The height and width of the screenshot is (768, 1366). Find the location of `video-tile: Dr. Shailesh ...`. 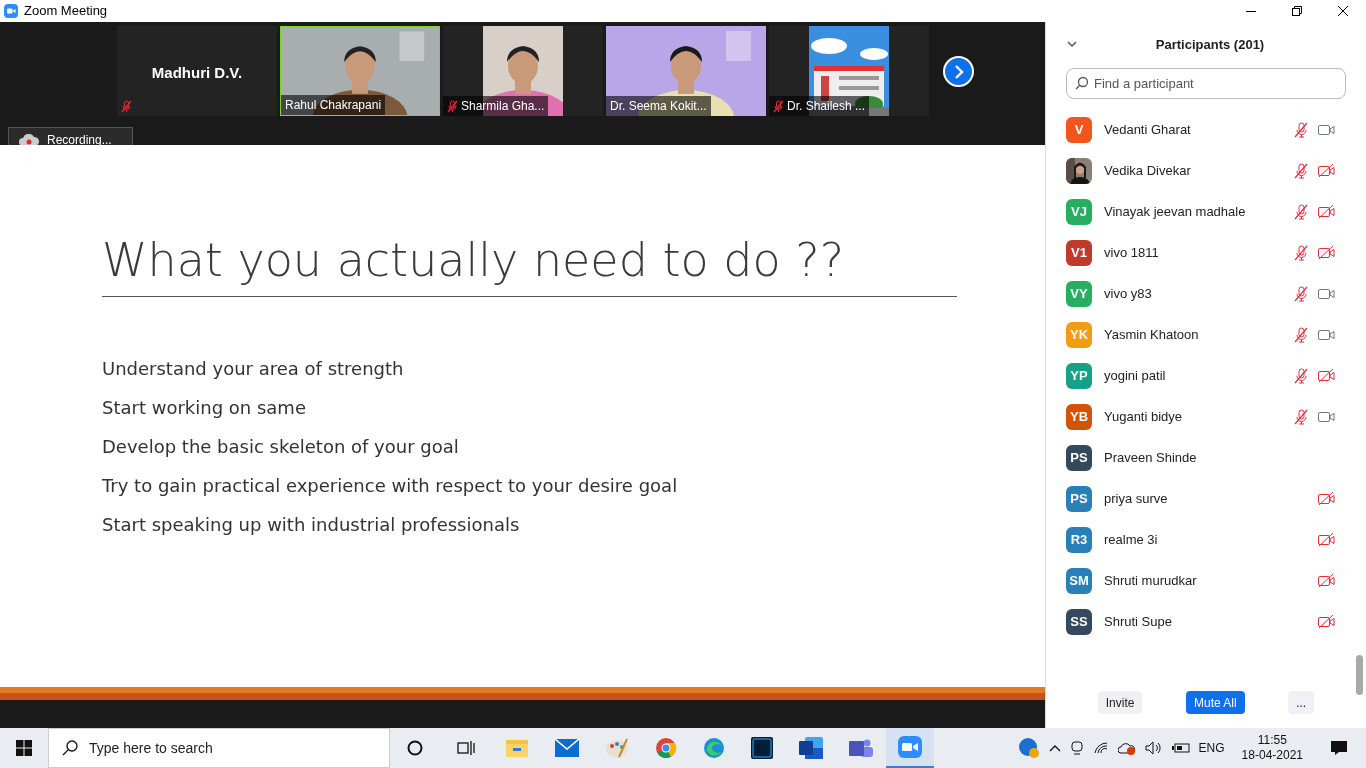

video-tile: Dr. Shailesh ... is located at coordinates (849, 71).